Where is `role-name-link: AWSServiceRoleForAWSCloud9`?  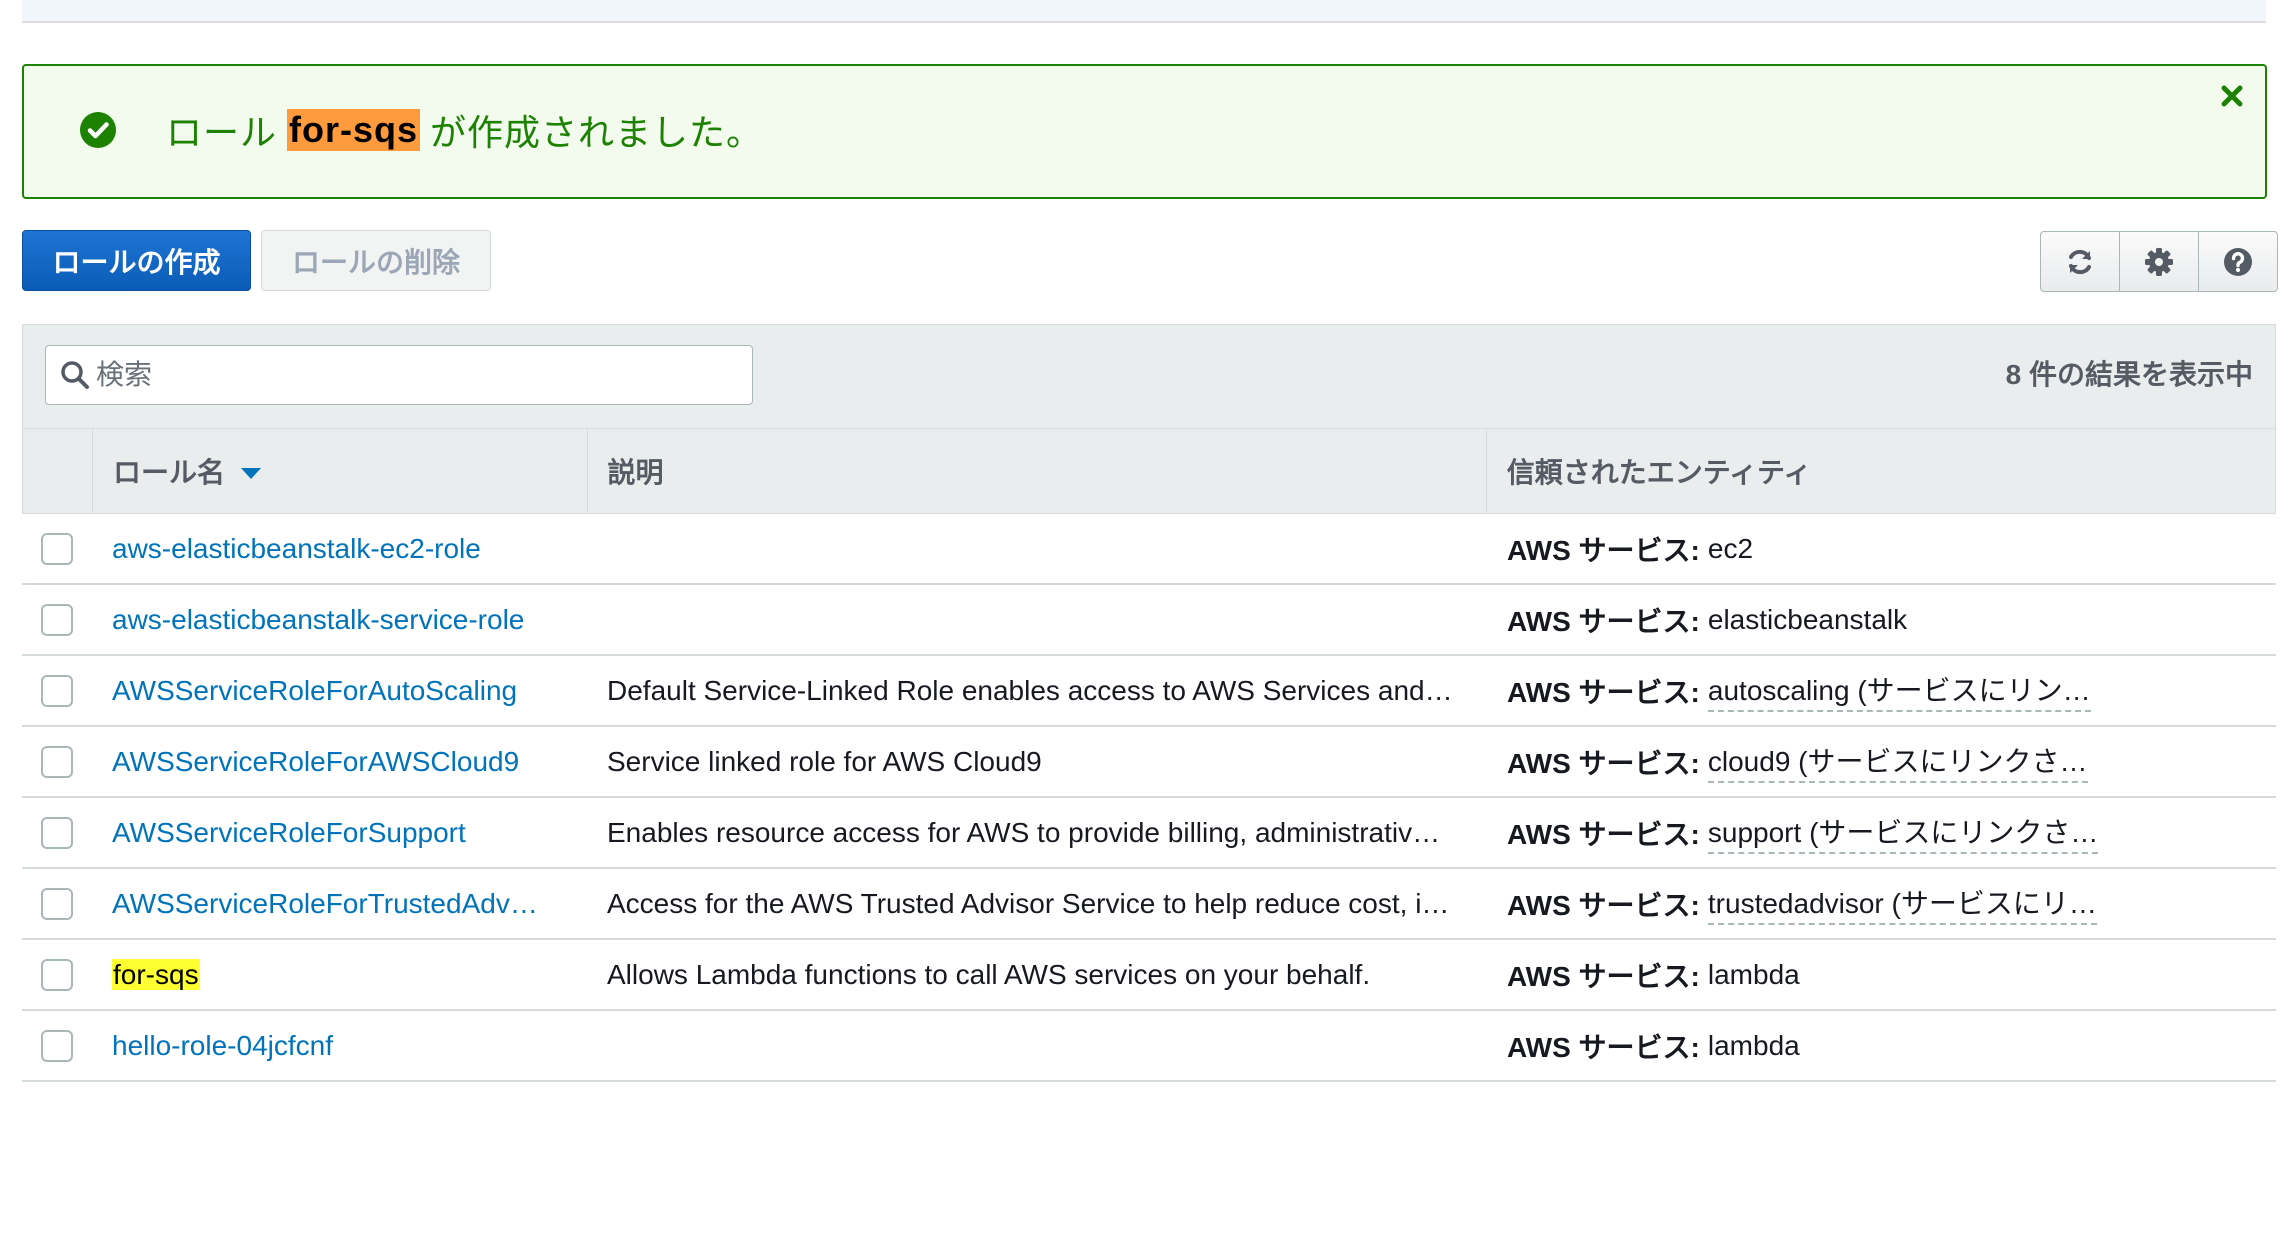
role-name-link: AWSServiceRoleForAWSCloud9 is located at coordinates (339, 762).